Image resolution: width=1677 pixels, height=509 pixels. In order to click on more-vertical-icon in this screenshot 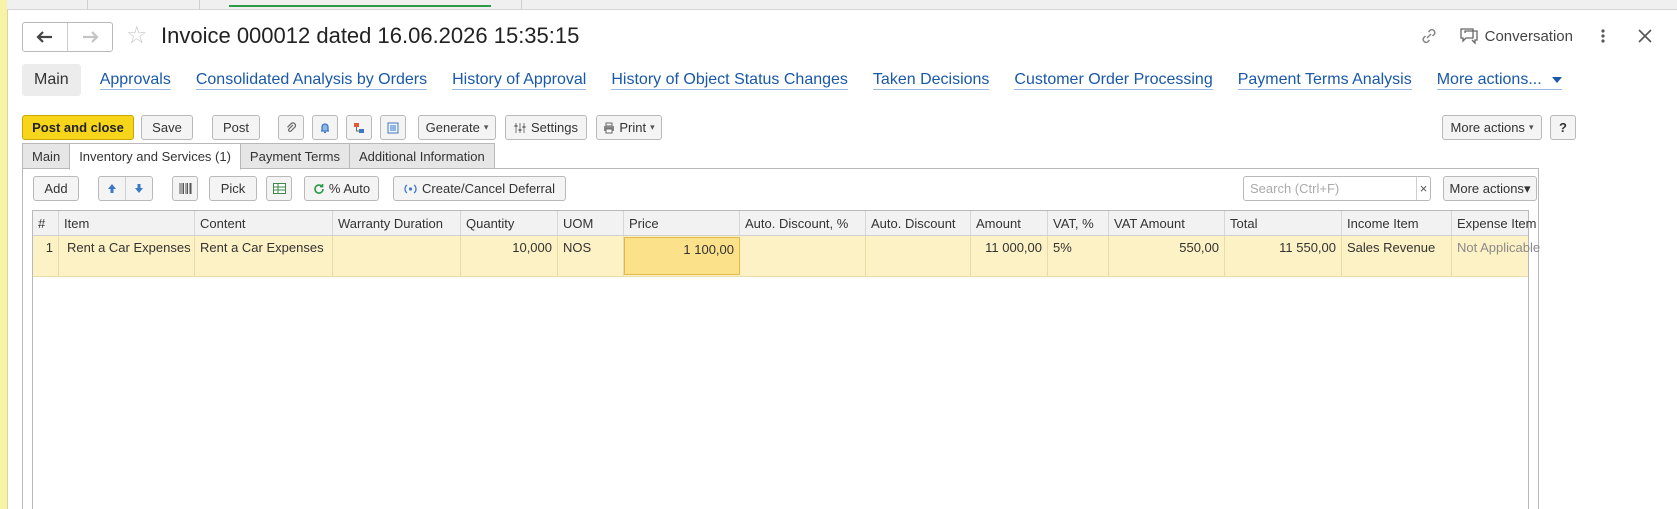, I will do `click(1603, 36)`.